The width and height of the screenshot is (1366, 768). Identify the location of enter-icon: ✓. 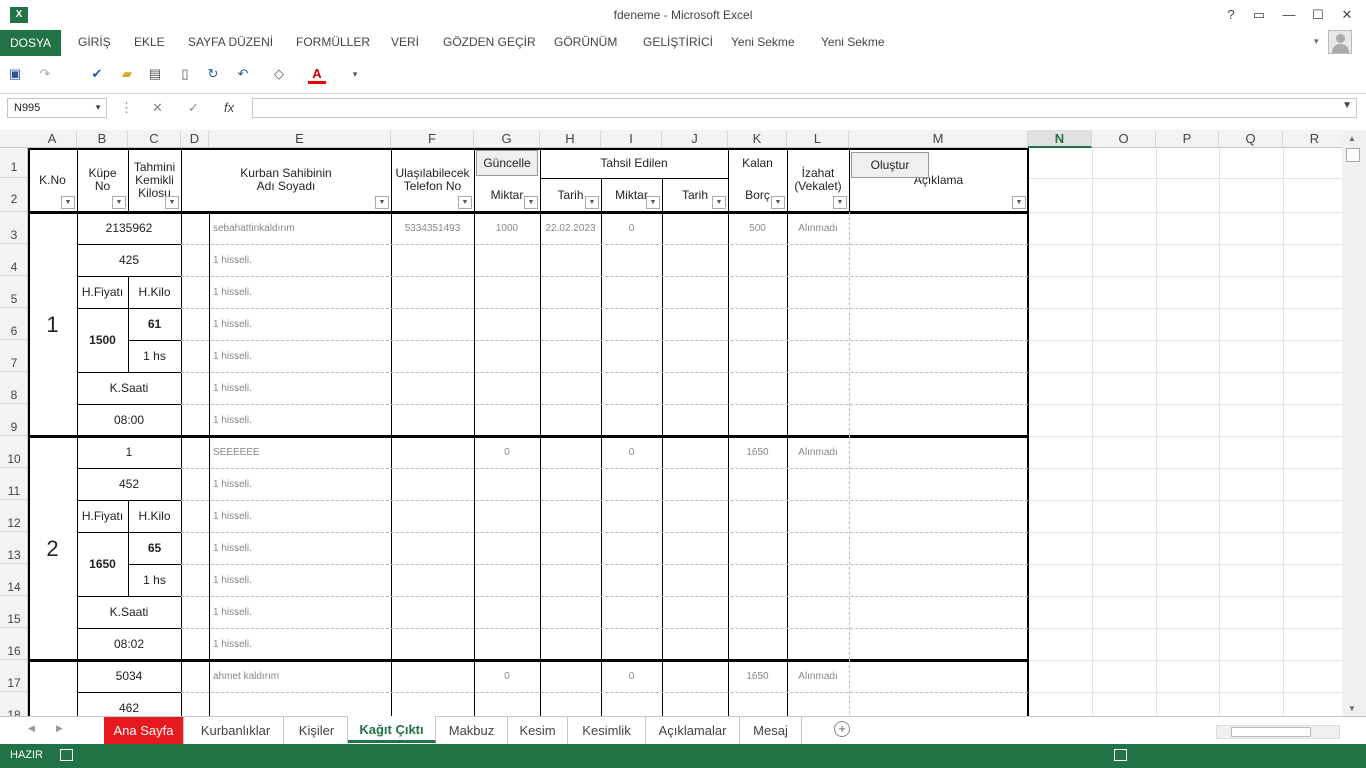
(193, 108).